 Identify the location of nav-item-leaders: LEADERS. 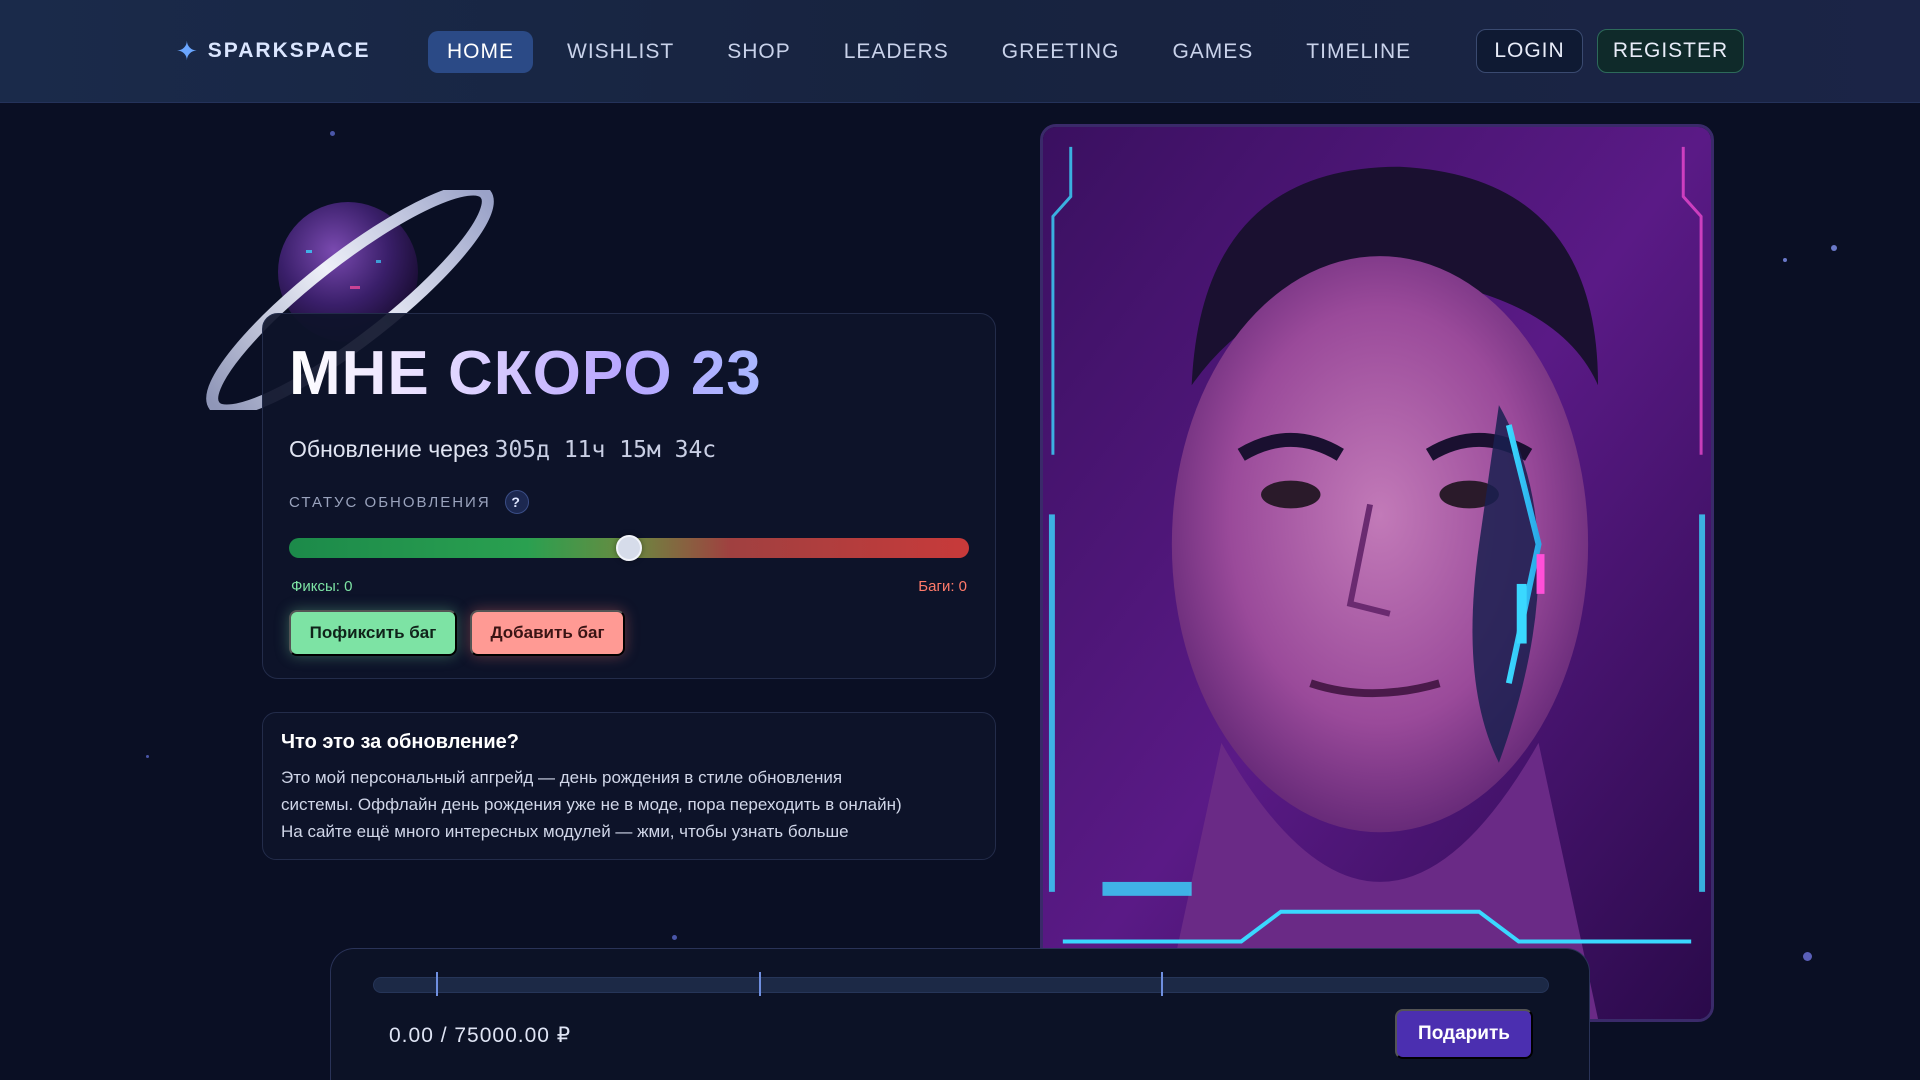
(896, 52).